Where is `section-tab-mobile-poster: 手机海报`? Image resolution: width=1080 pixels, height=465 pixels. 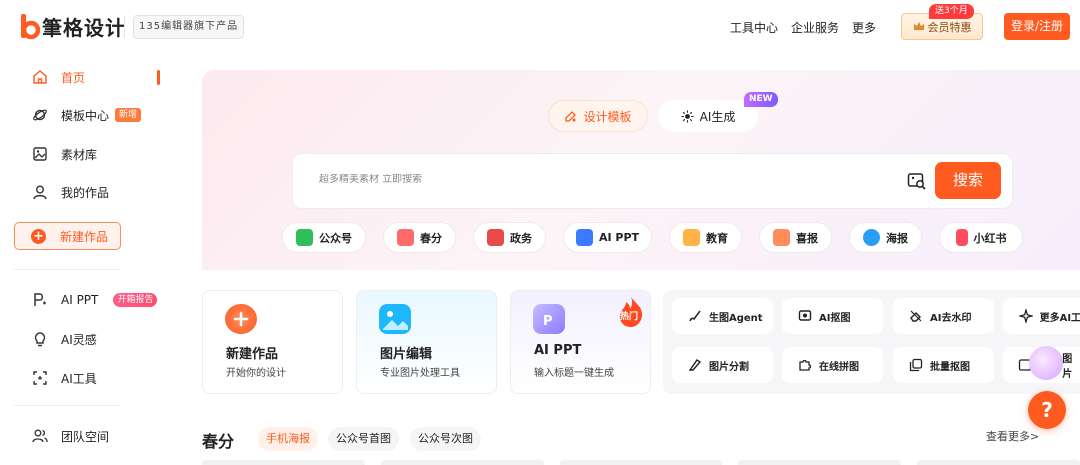
section-tab-mobile-poster: 手机海报 is located at coordinates (288, 439).